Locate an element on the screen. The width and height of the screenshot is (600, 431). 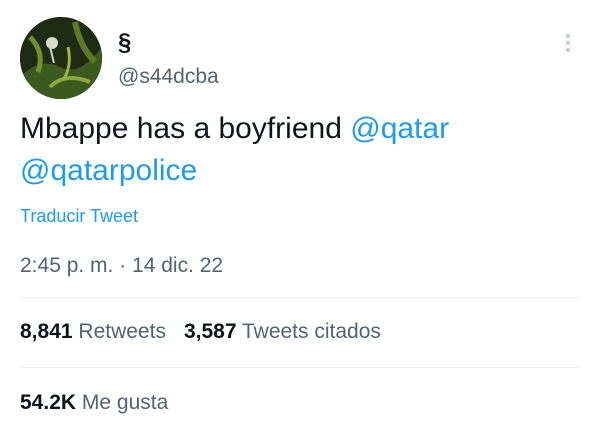
quote-tweets-count: 3,587 is located at coordinates (210, 331).